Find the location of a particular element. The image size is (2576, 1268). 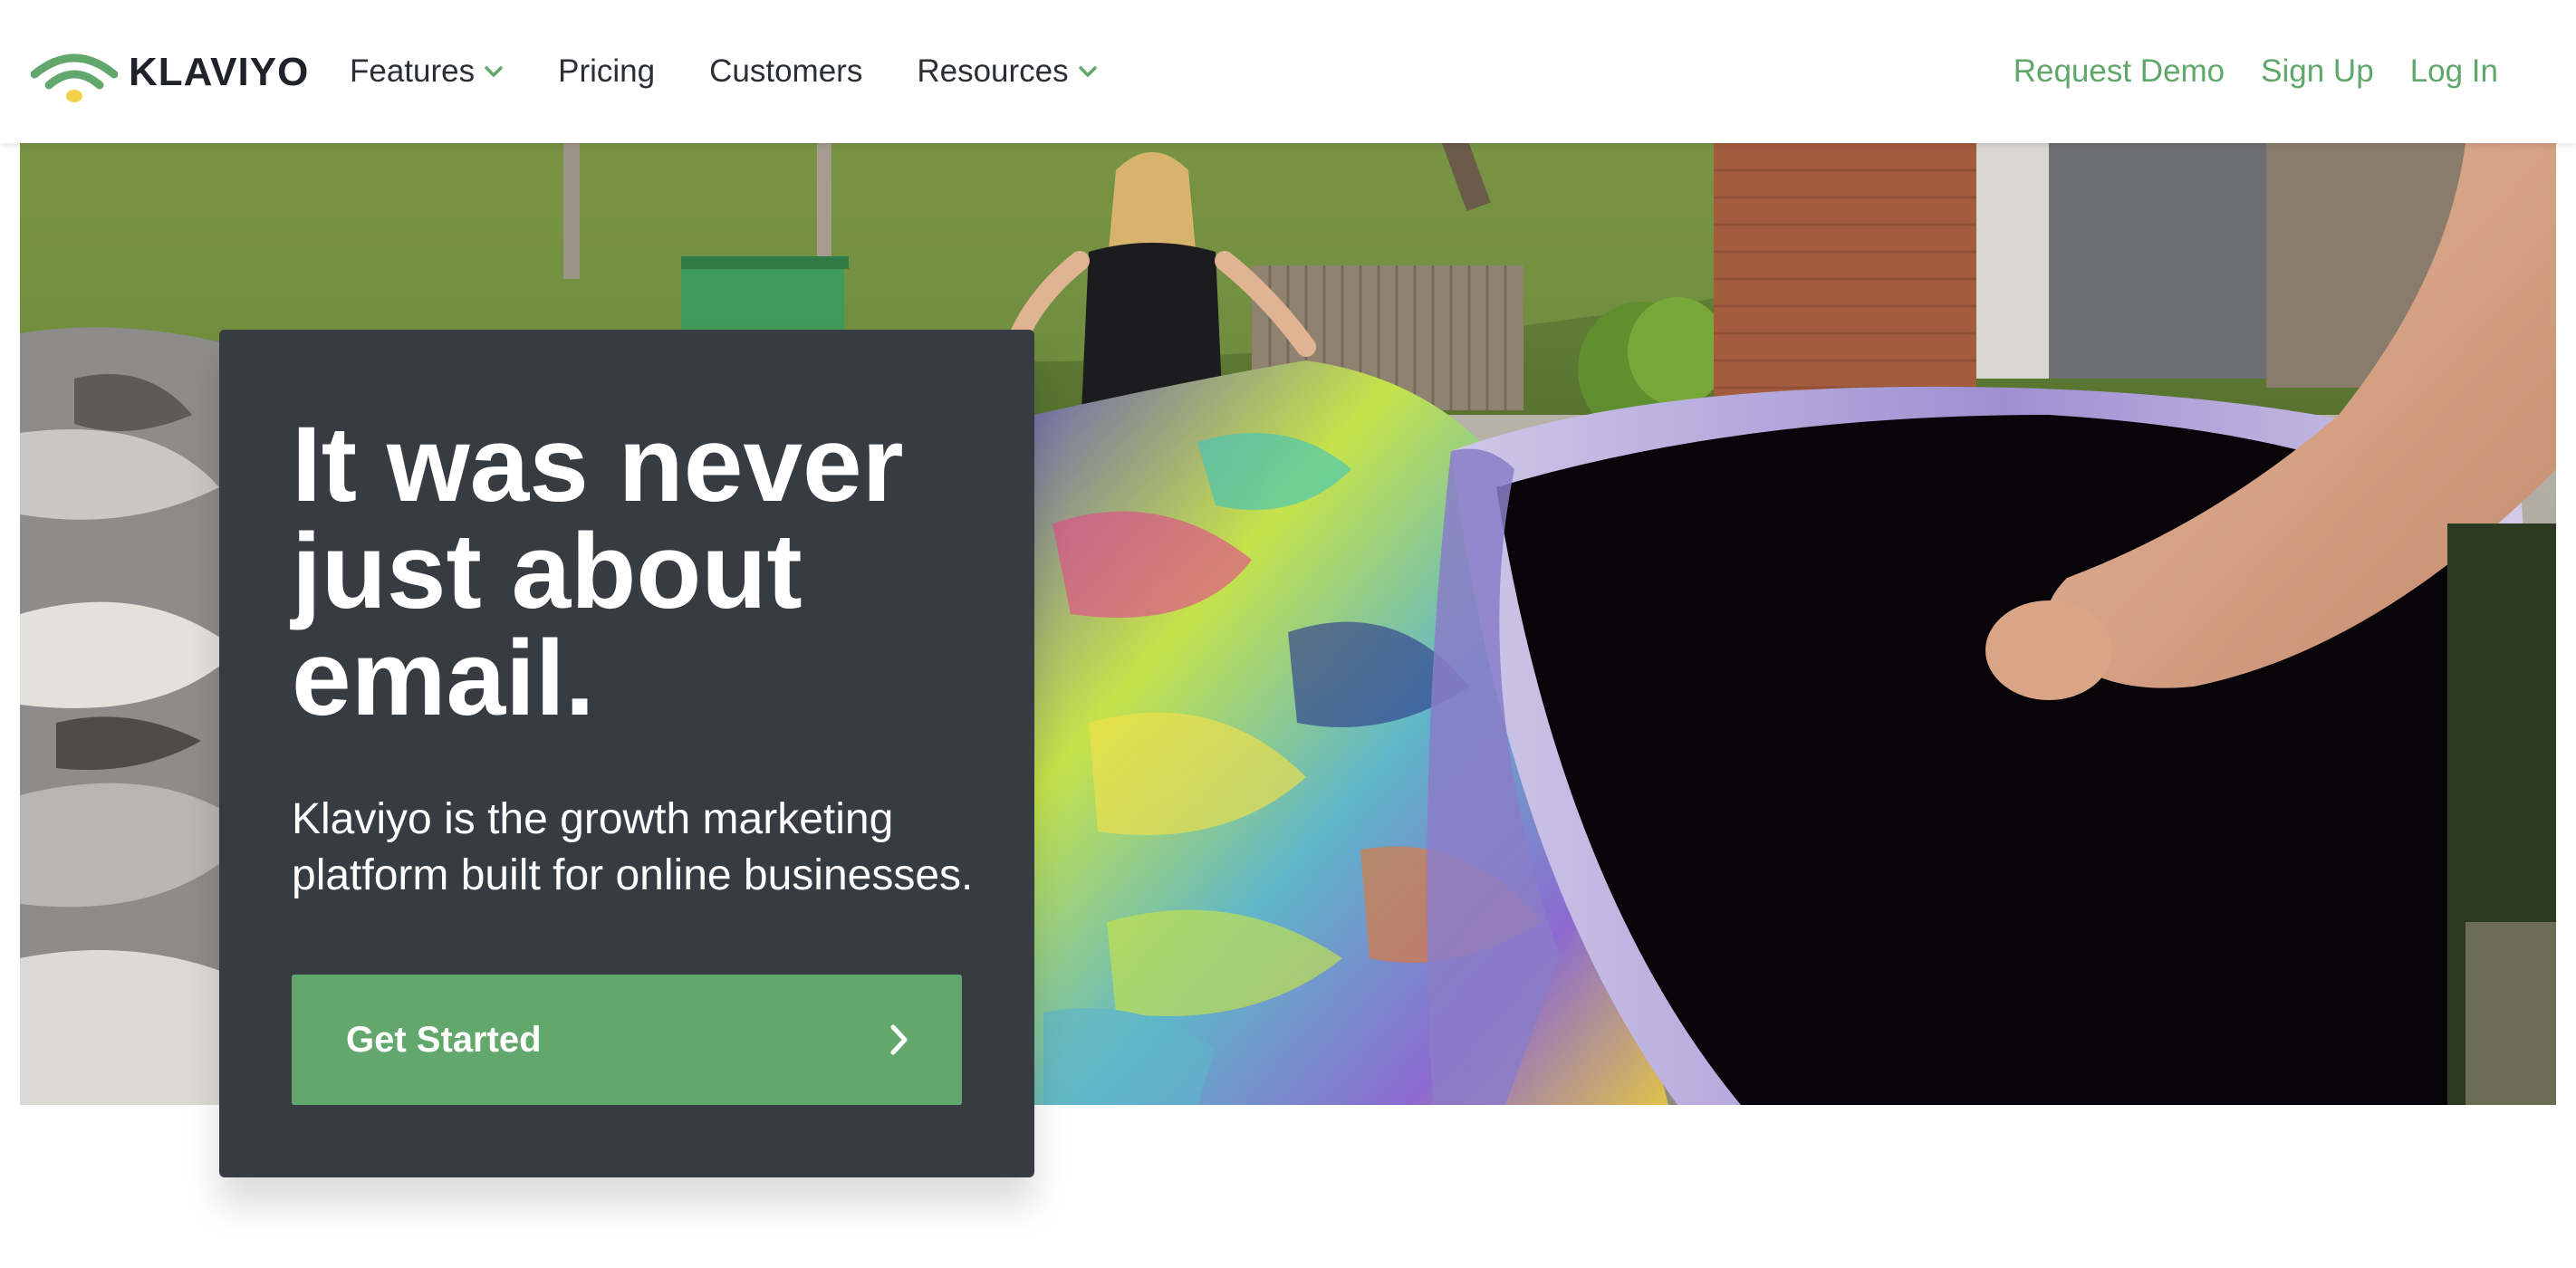

main-nav: Features Pricing Customers Resources is located at coordinates (751, 71).